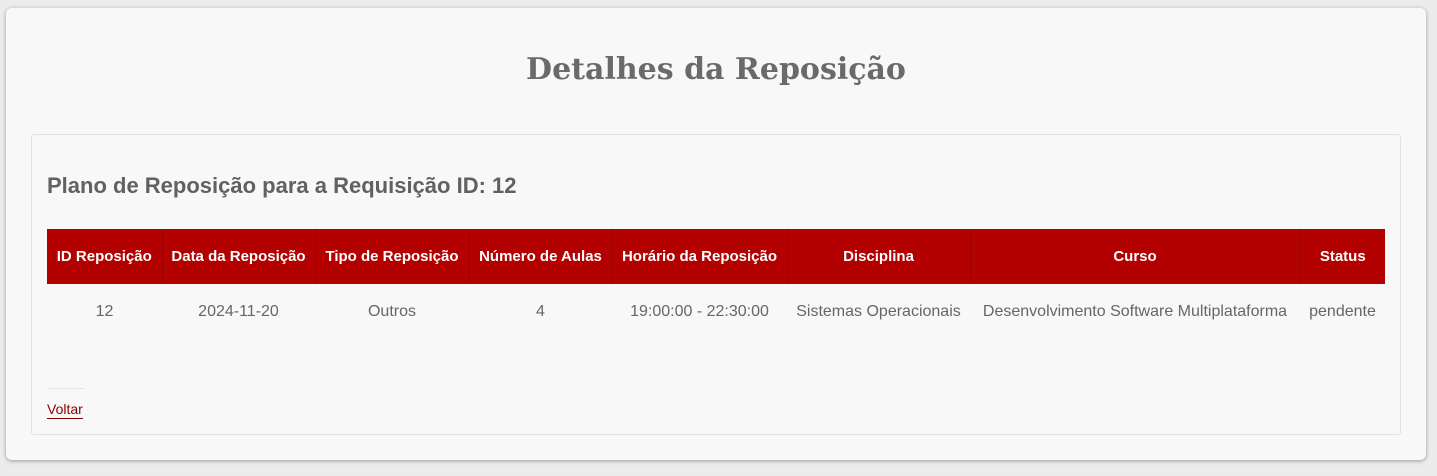 The height and width of the screenshot is (476, 1437). Describe the element at coordinates (700, 256) in the screenshot. I see `column-header-time: Horário da Reposição` at that location.